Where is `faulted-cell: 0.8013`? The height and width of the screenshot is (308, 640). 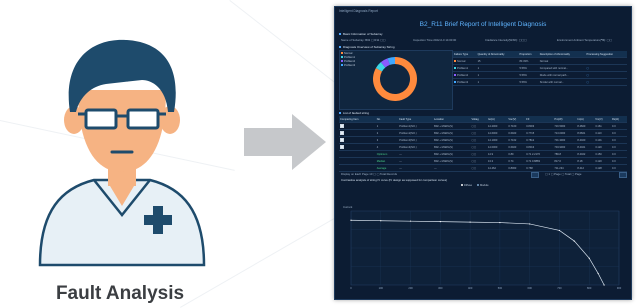
faulted-cell: 0.8013 is located at coordinates (539, 147).